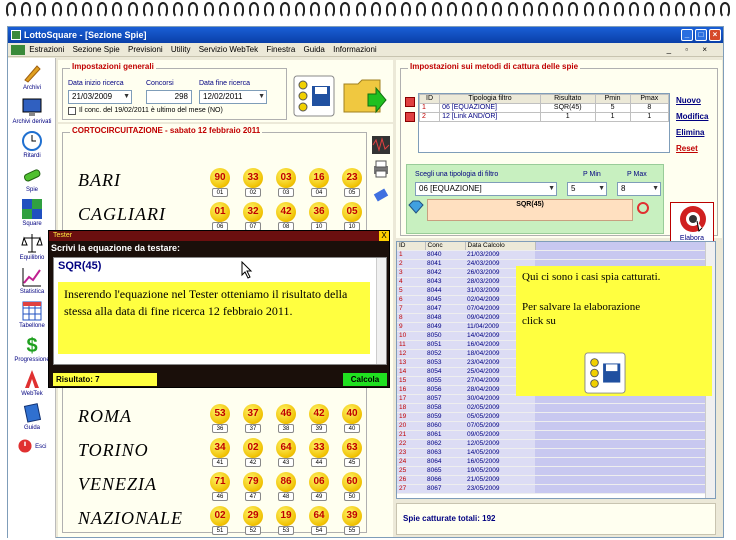 The height and width of the screenshot is (540, 736). Describe the element at coordinates (445, 247) in the screenshot. I see `spies-col-header: Conc` at that location.